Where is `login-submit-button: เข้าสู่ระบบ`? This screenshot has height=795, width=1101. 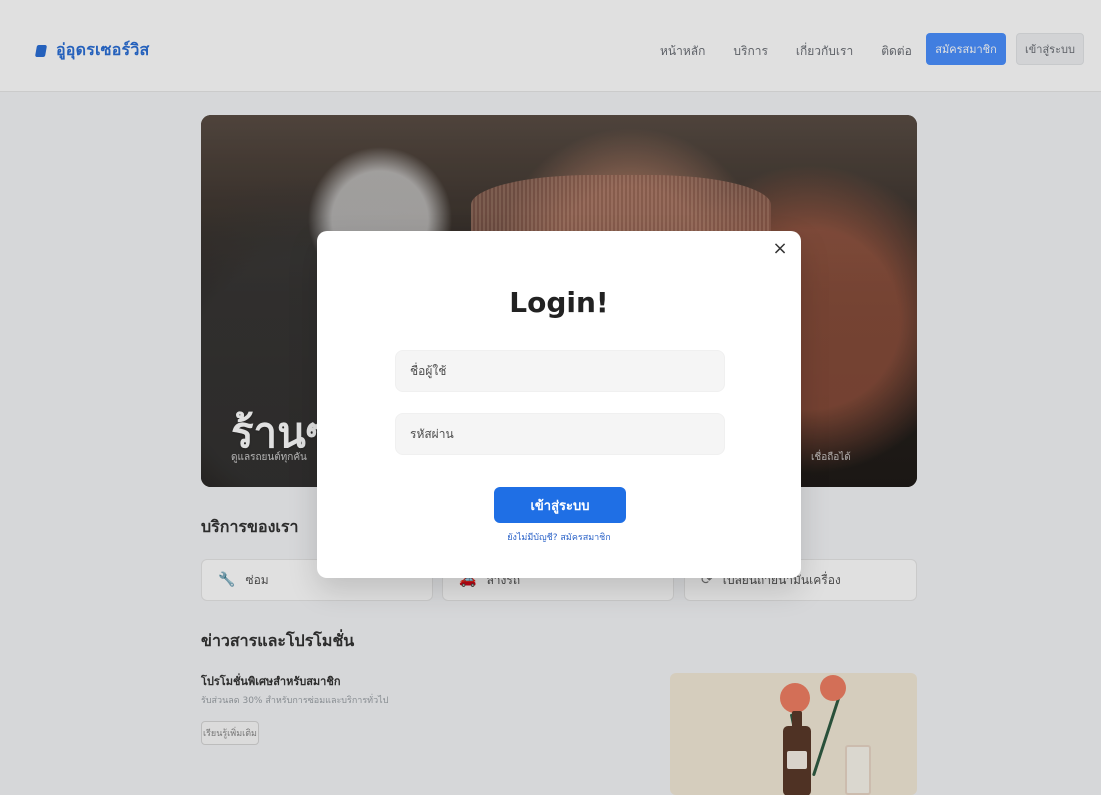 login-submit-button: เข้าสู่ระบบ is located at coordinates (560, 505).